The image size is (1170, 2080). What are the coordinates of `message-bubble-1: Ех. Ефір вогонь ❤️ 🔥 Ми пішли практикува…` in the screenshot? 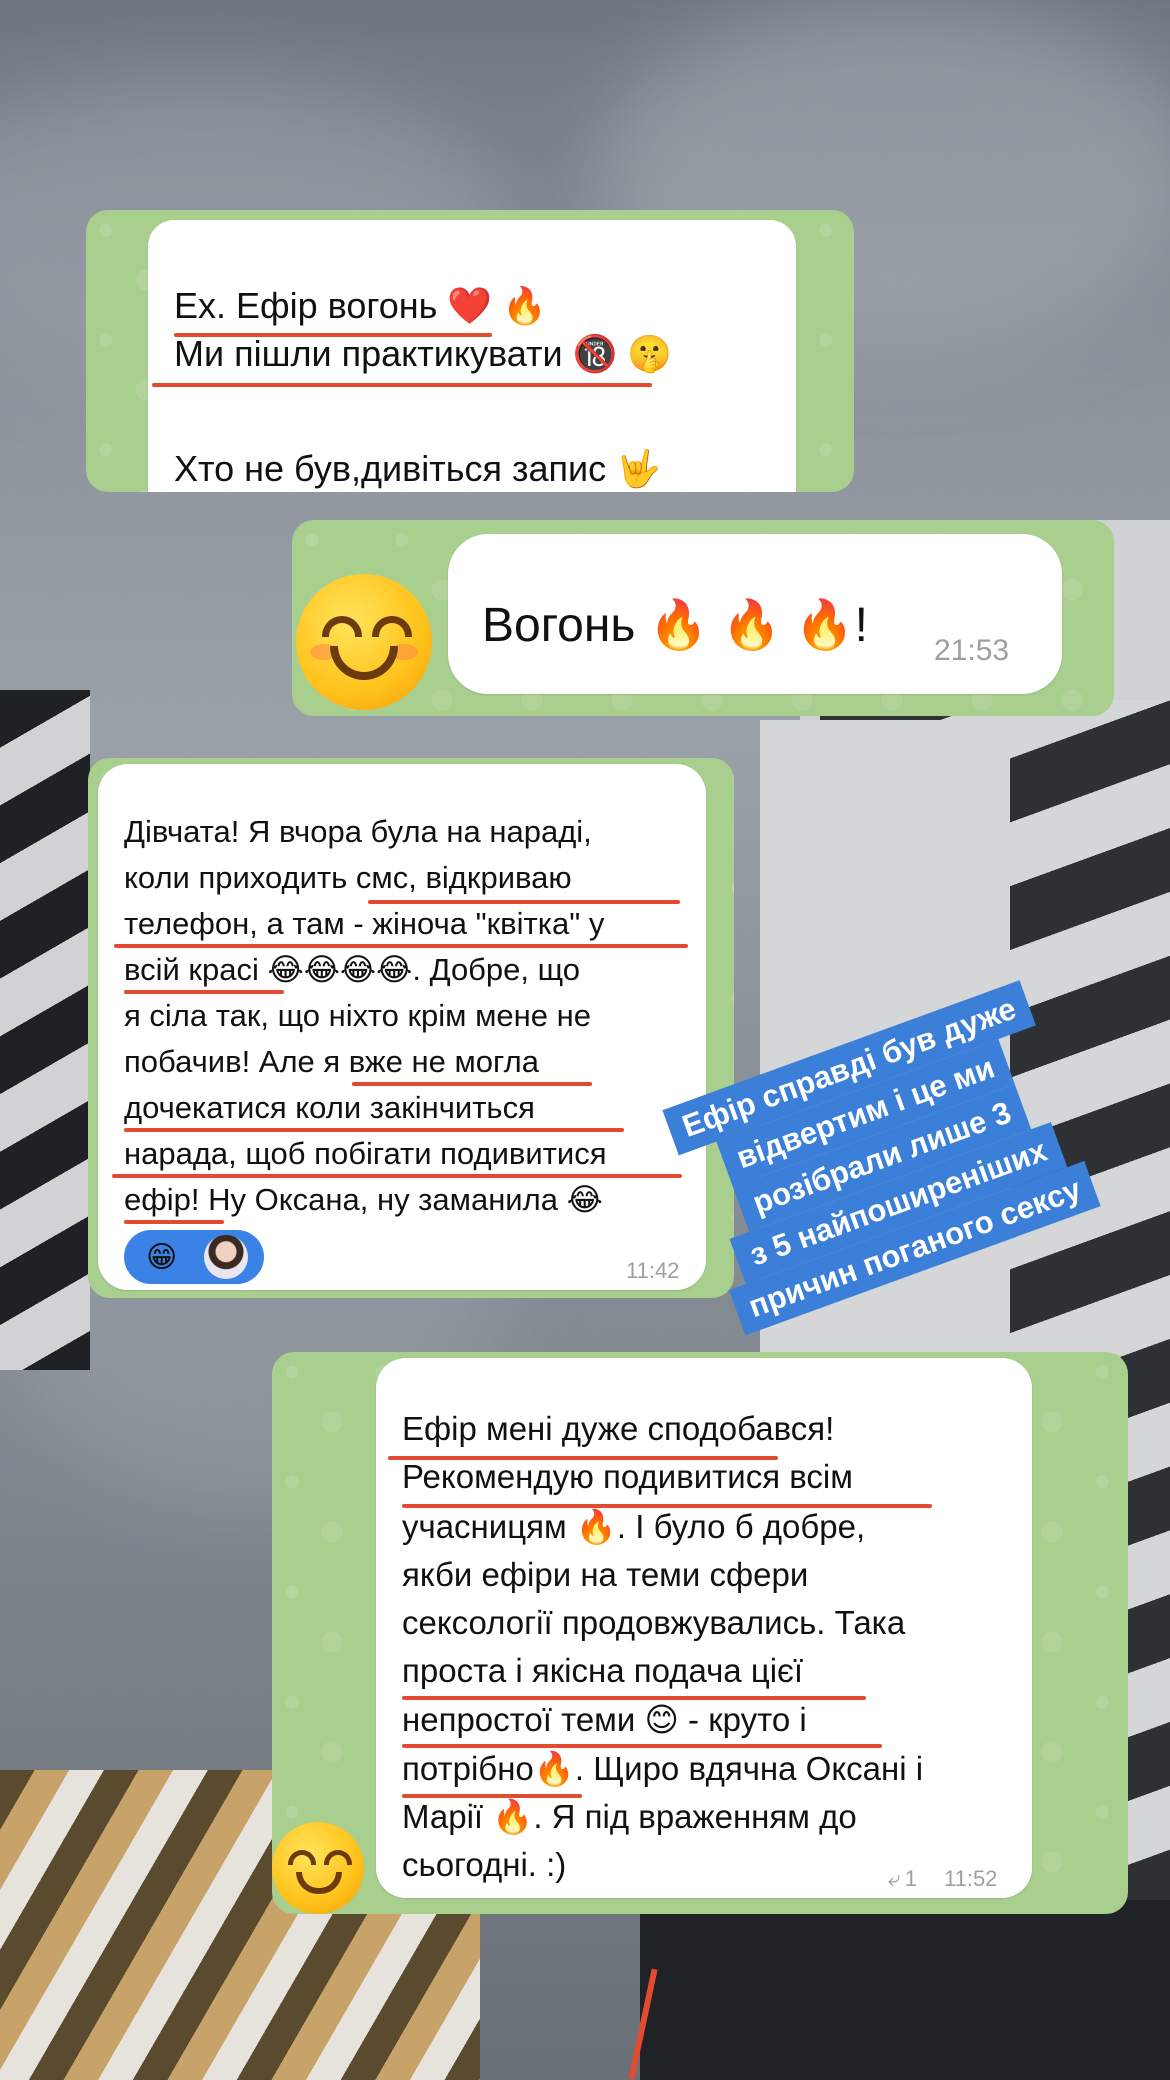 It's located at (472, 356).